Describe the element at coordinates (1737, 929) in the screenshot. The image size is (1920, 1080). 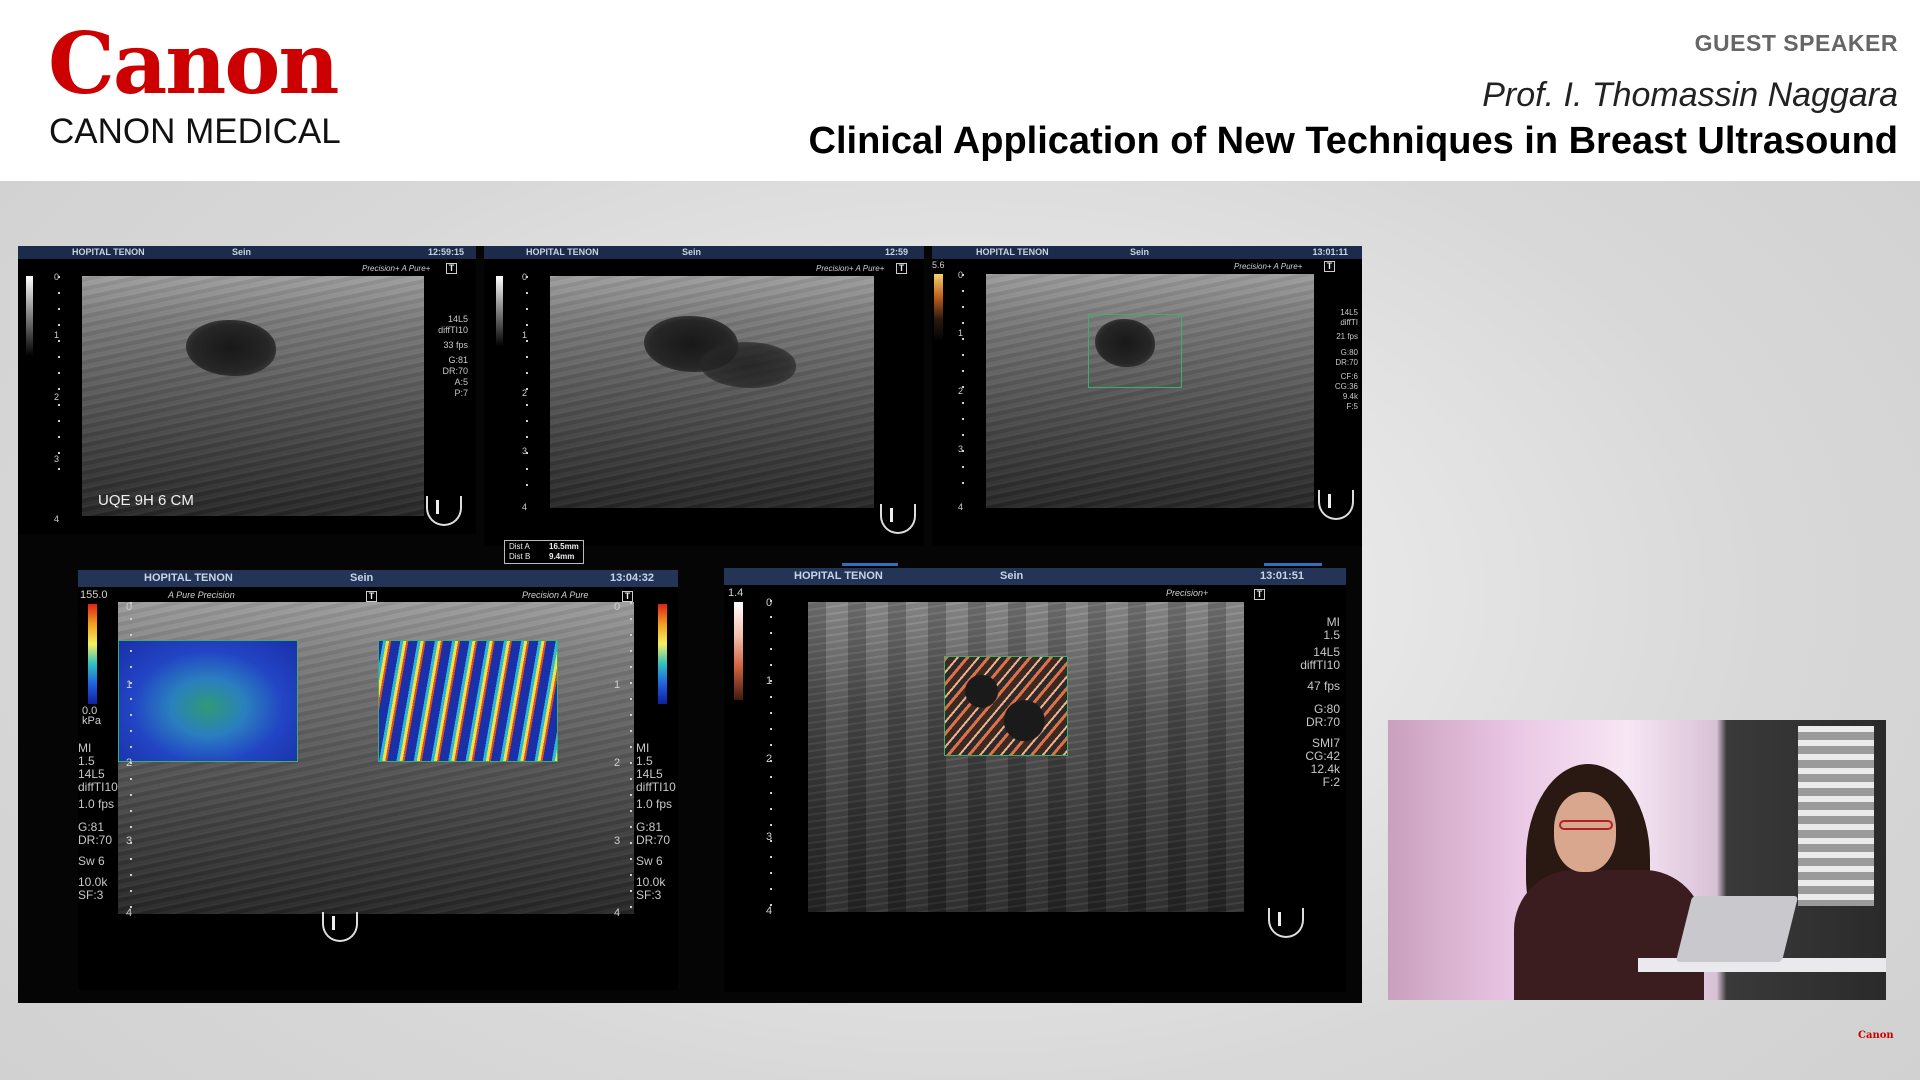
I see `laptop-icon` at that location.